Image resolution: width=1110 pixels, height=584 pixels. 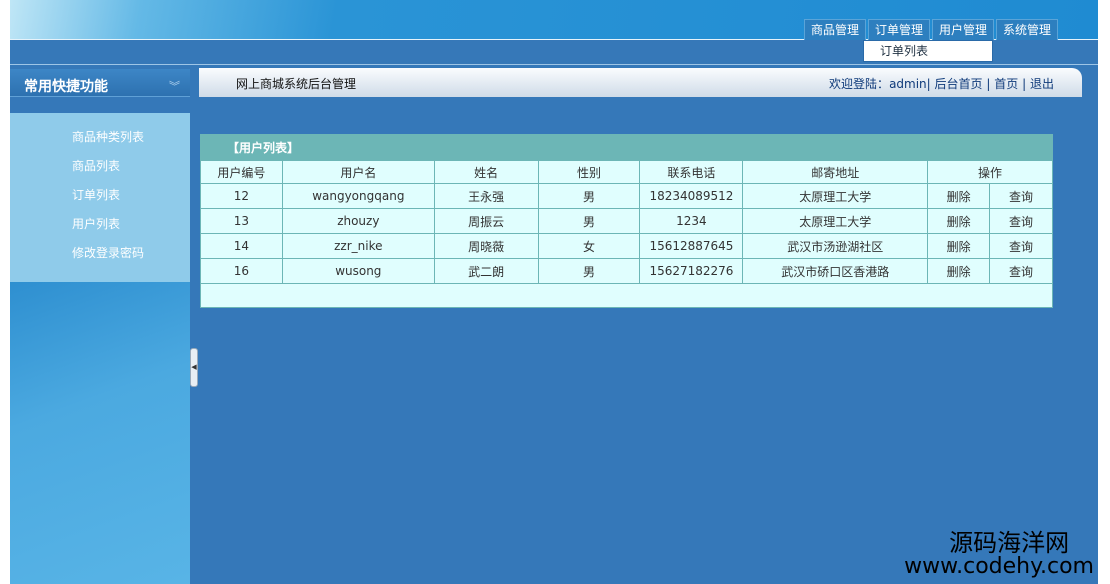 I want to click on admin-home-link: 后台首页, so click(x=959, y=84).